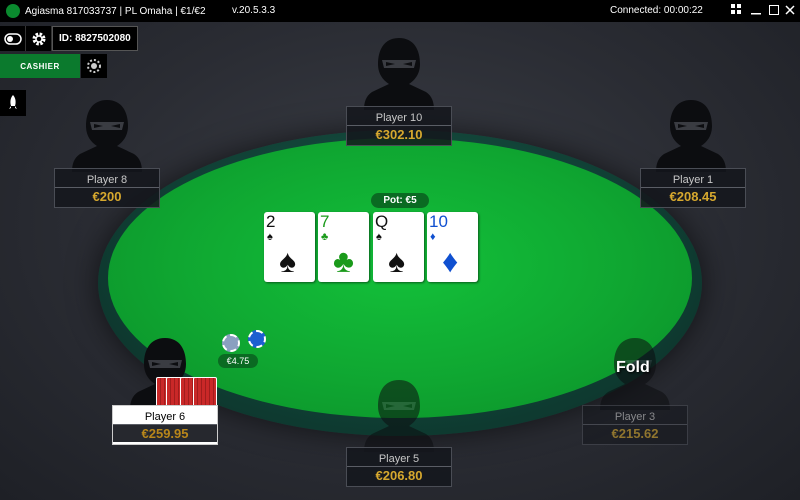 This screenshot has width=800, height=500. Describe the element at coordinates (13, 11) in the screenshot. I see `app-logo-icon` at that location.